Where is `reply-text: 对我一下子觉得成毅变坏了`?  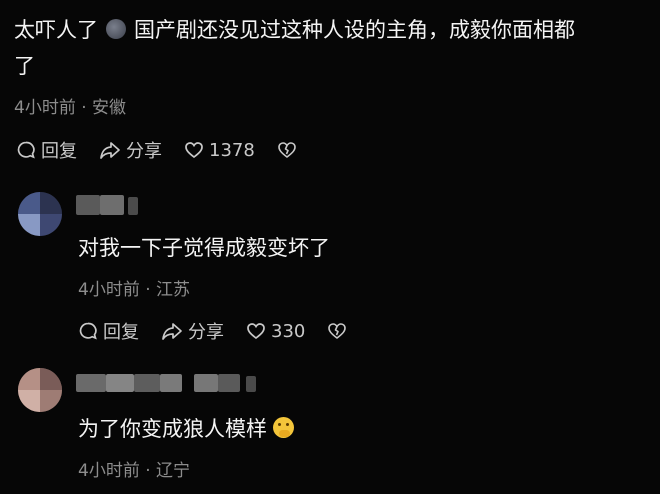
reply-text: 对我一下子觉得成毅变坏了 is located at coordinates (204, 248).